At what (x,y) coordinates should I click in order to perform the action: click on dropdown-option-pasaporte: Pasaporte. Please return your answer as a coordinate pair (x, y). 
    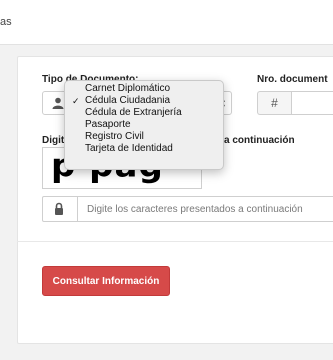
    Looking at the image, I should click on (144, 125).